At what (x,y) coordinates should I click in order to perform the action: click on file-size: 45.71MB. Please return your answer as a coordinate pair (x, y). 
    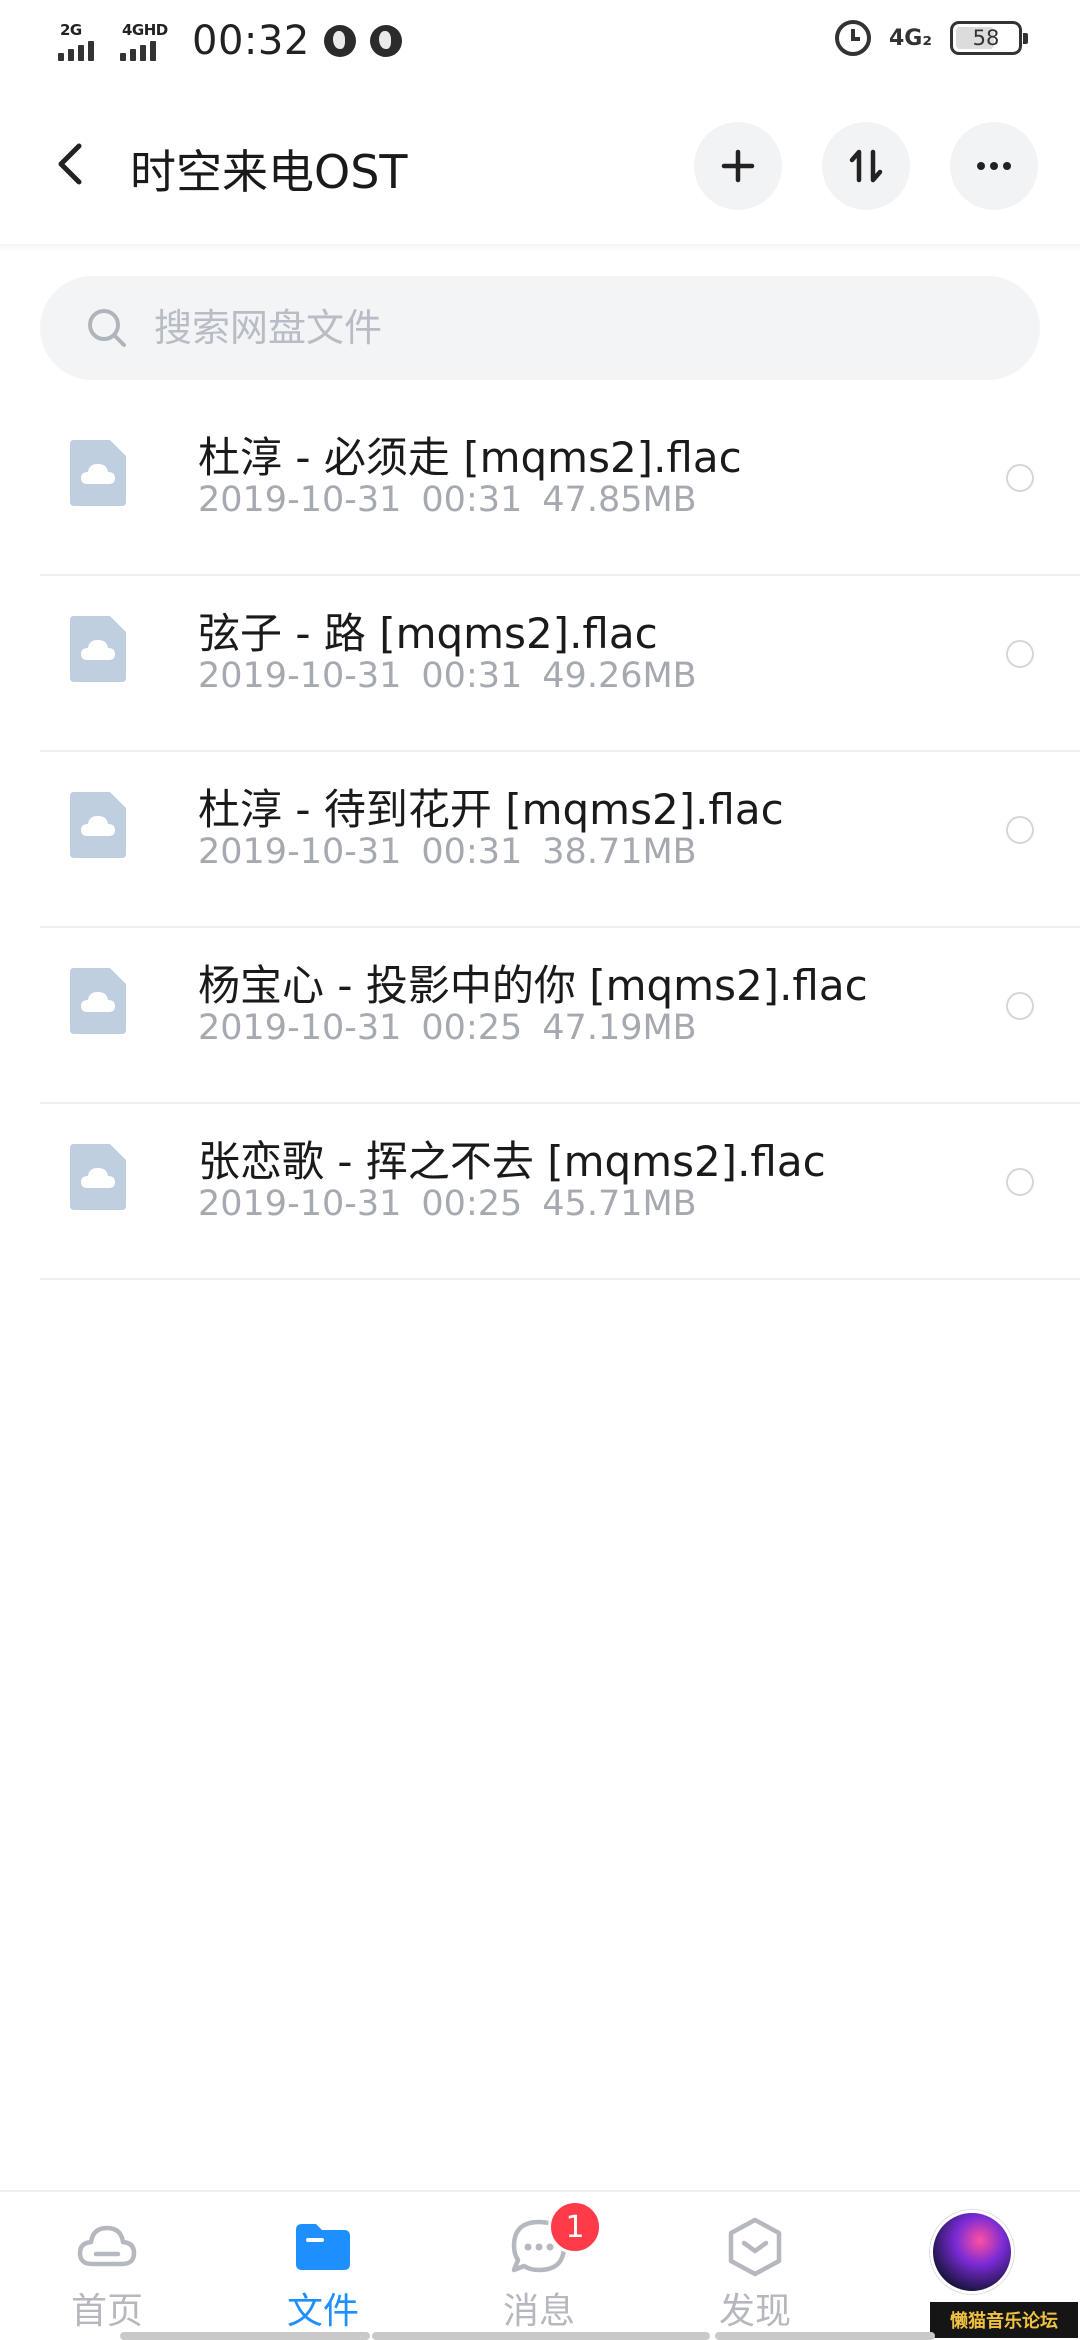
    Looking at the image, I should click on (619, 1204).